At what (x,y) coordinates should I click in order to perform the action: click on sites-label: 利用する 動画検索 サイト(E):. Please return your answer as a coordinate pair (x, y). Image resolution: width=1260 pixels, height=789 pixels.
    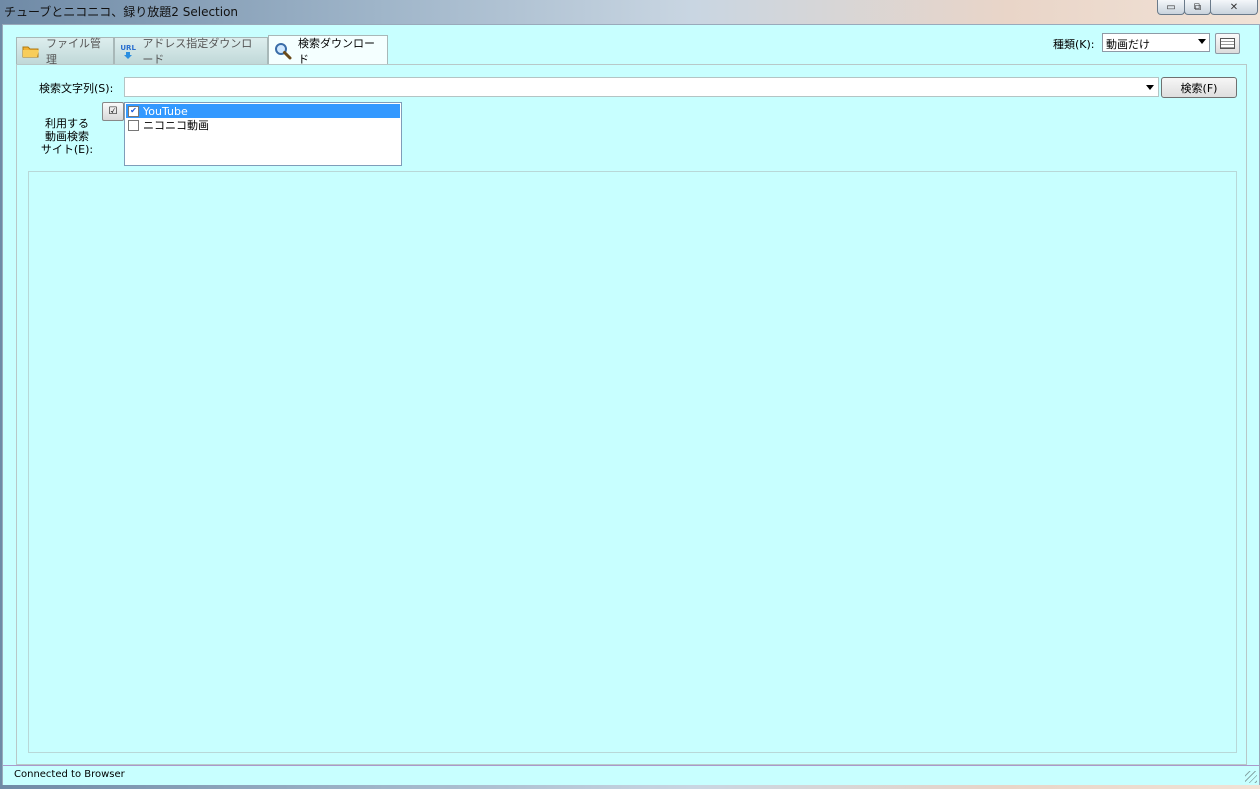
    Looking at the image, I should click on (67, 136).